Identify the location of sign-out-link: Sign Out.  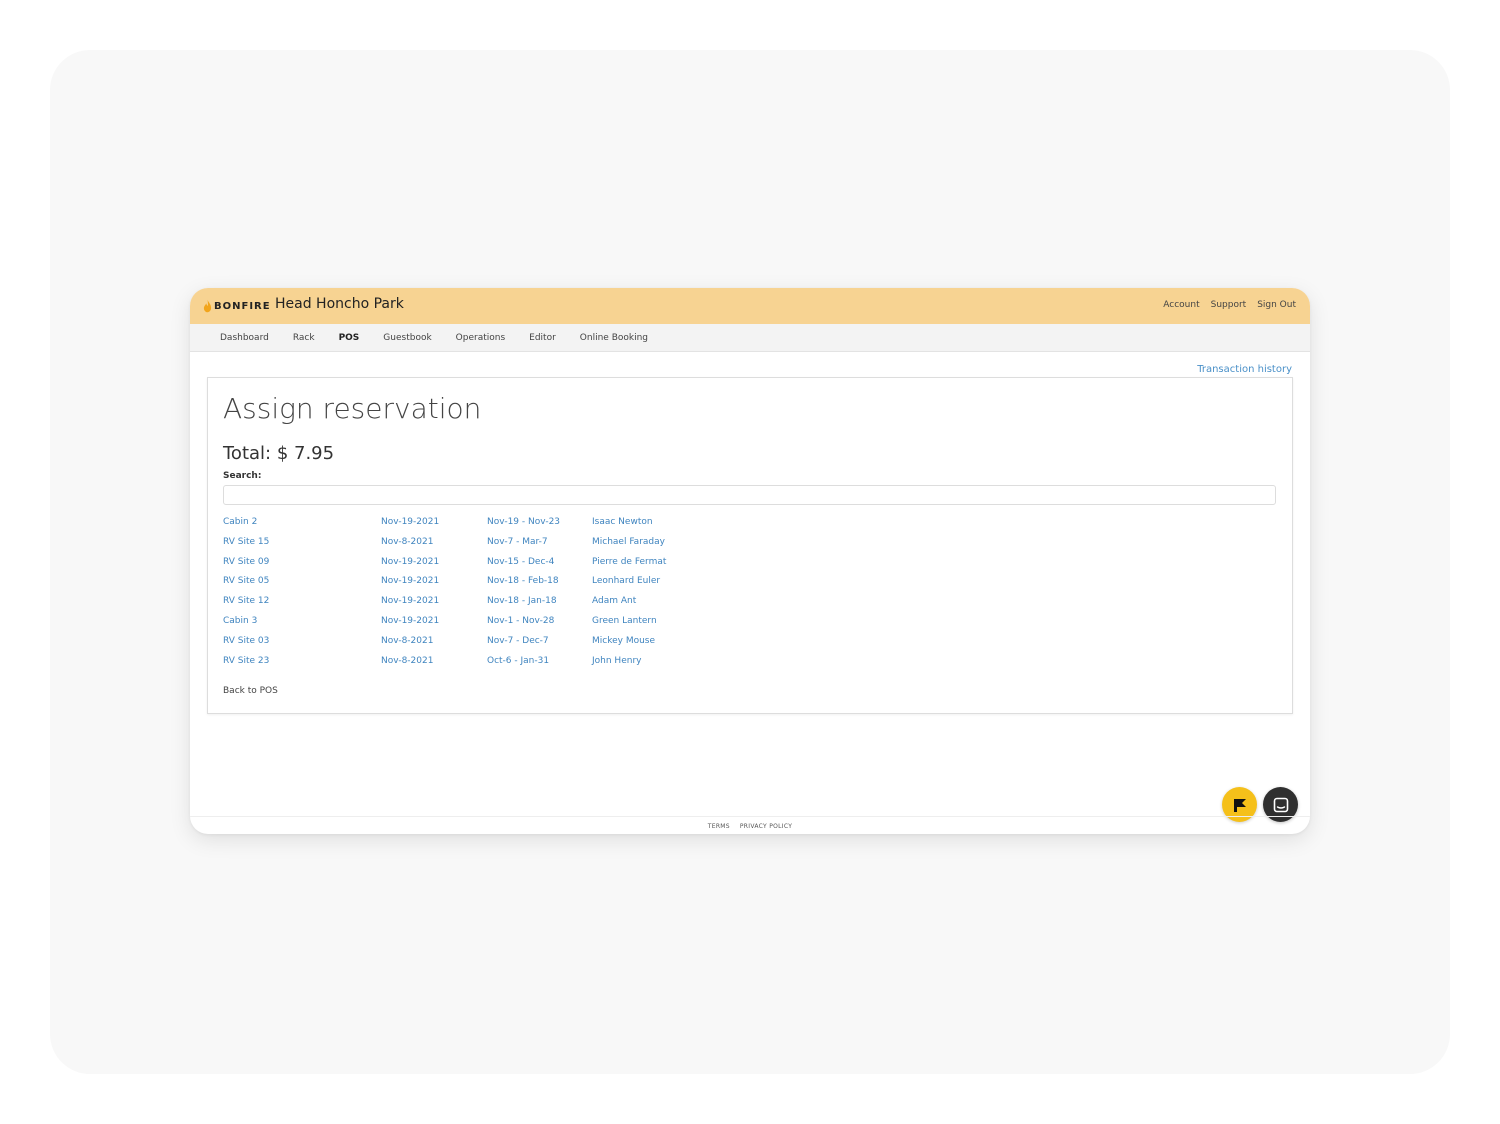
(1276, 305).